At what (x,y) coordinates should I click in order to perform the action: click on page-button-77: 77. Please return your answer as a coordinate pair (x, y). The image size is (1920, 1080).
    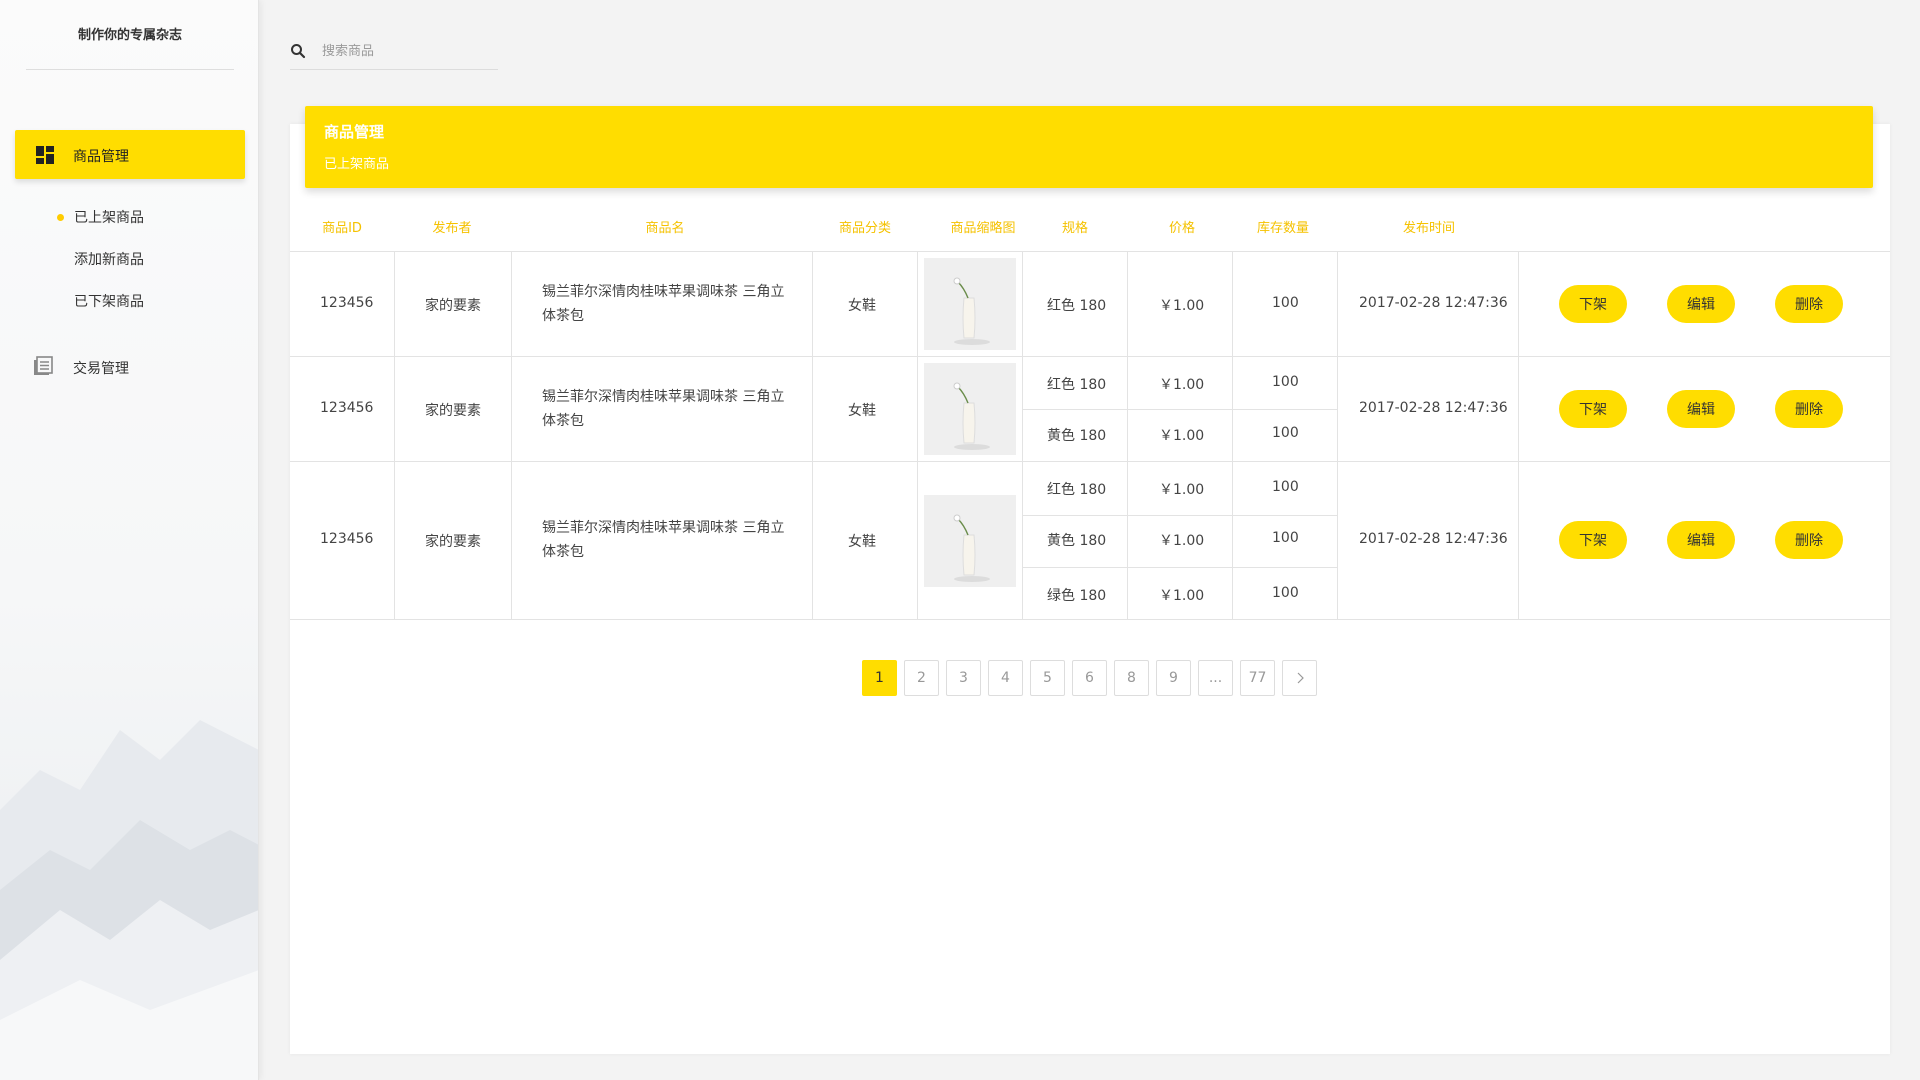
    Looking at the image, I should click on (1257, 678).